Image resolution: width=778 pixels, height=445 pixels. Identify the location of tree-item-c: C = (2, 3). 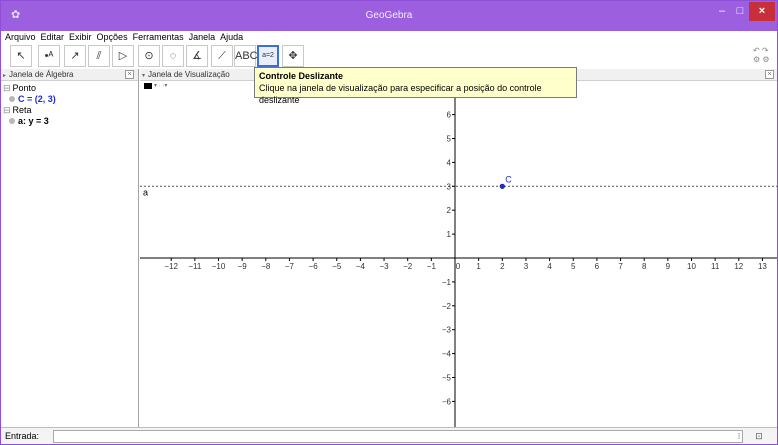
(29, 99).